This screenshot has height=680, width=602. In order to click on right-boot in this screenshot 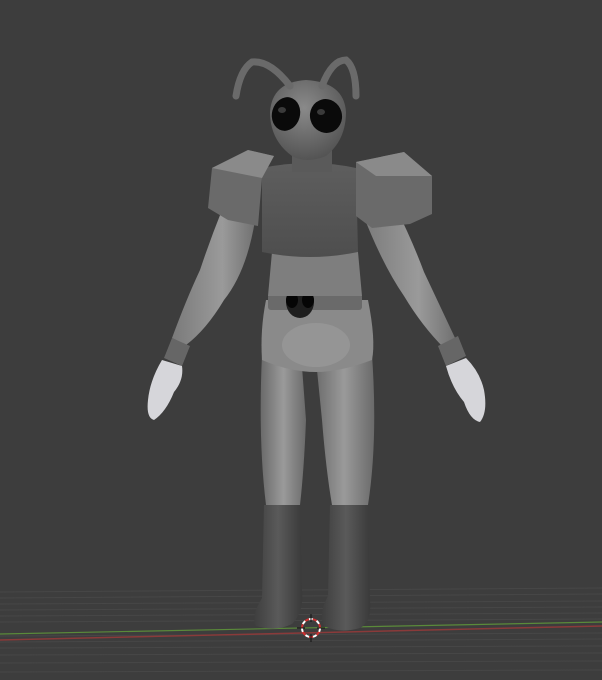, I will do `click(346, 568)`.